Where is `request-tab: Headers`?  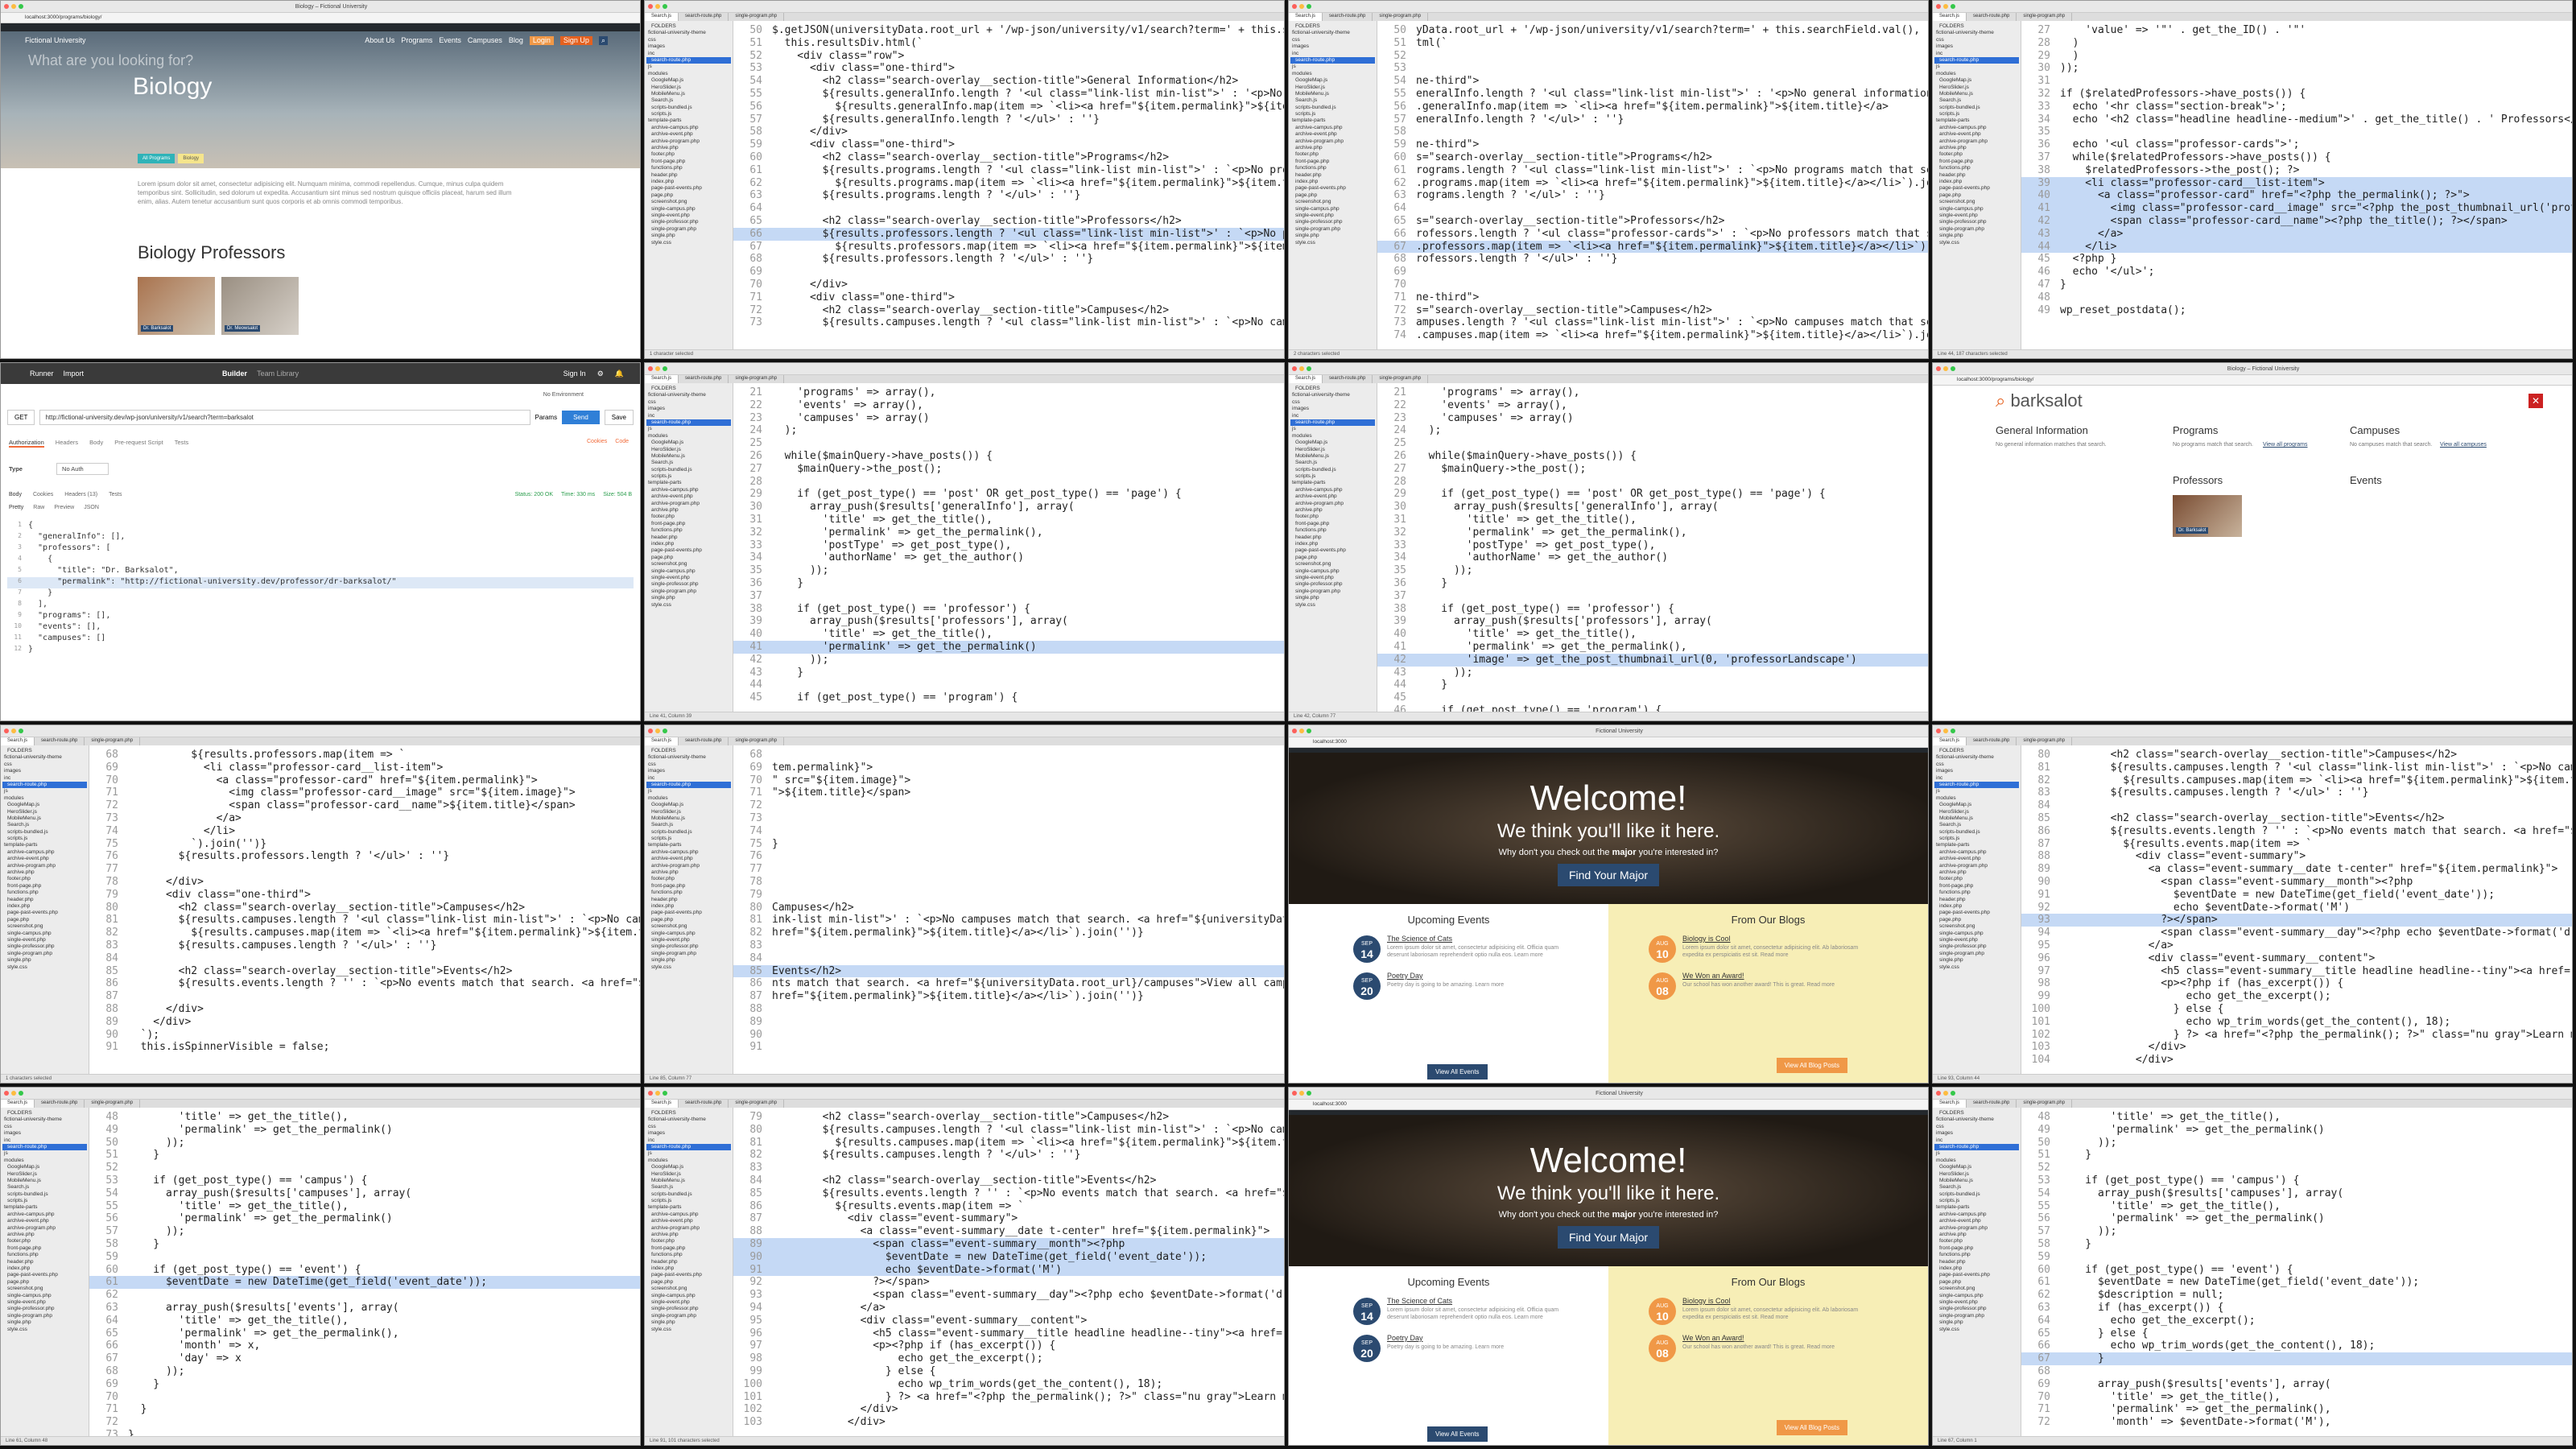
request-tab: Headers is located at coordinates (67, 443).